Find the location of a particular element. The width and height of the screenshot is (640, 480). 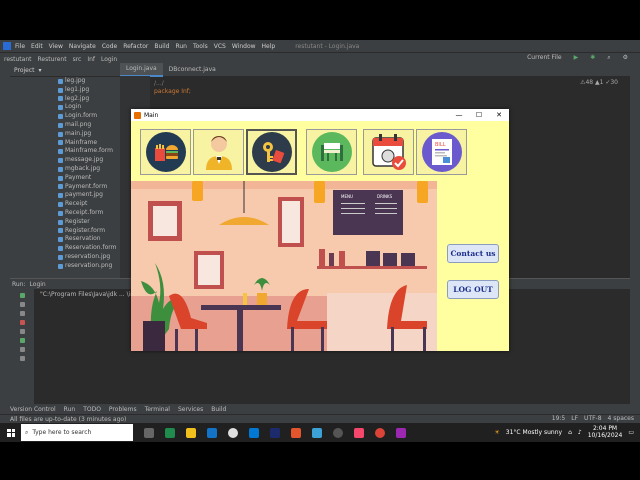

file-item: reservation.png is located at coordinates (89, 266).